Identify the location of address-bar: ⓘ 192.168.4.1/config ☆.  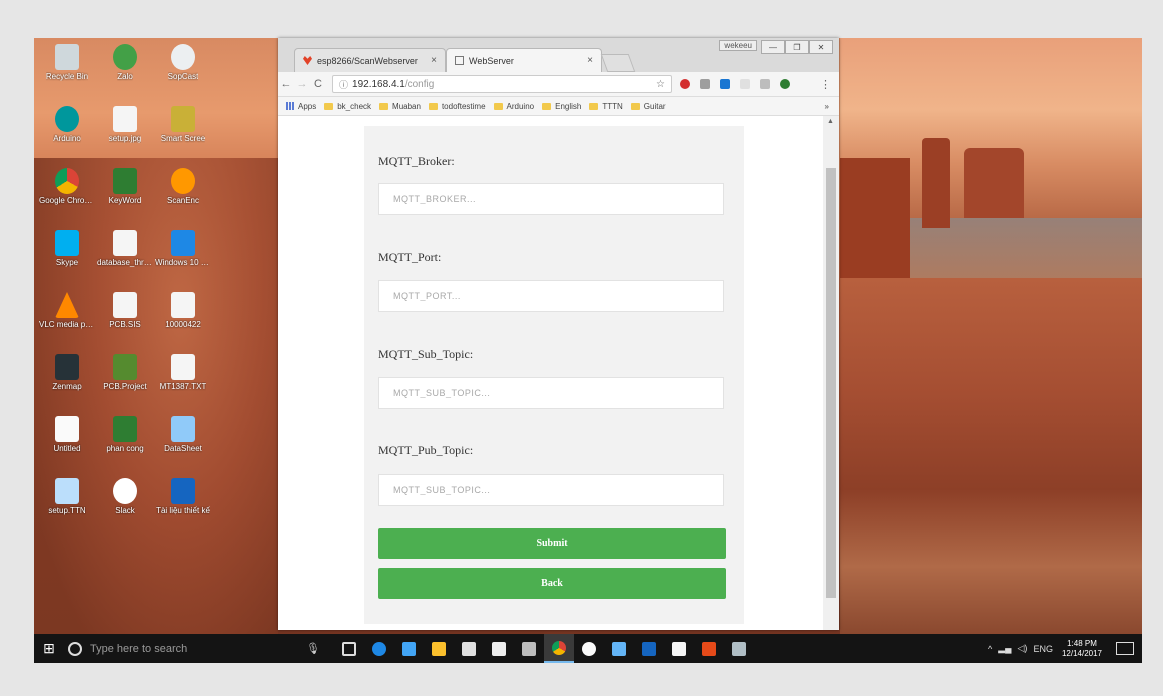
(502, 84).